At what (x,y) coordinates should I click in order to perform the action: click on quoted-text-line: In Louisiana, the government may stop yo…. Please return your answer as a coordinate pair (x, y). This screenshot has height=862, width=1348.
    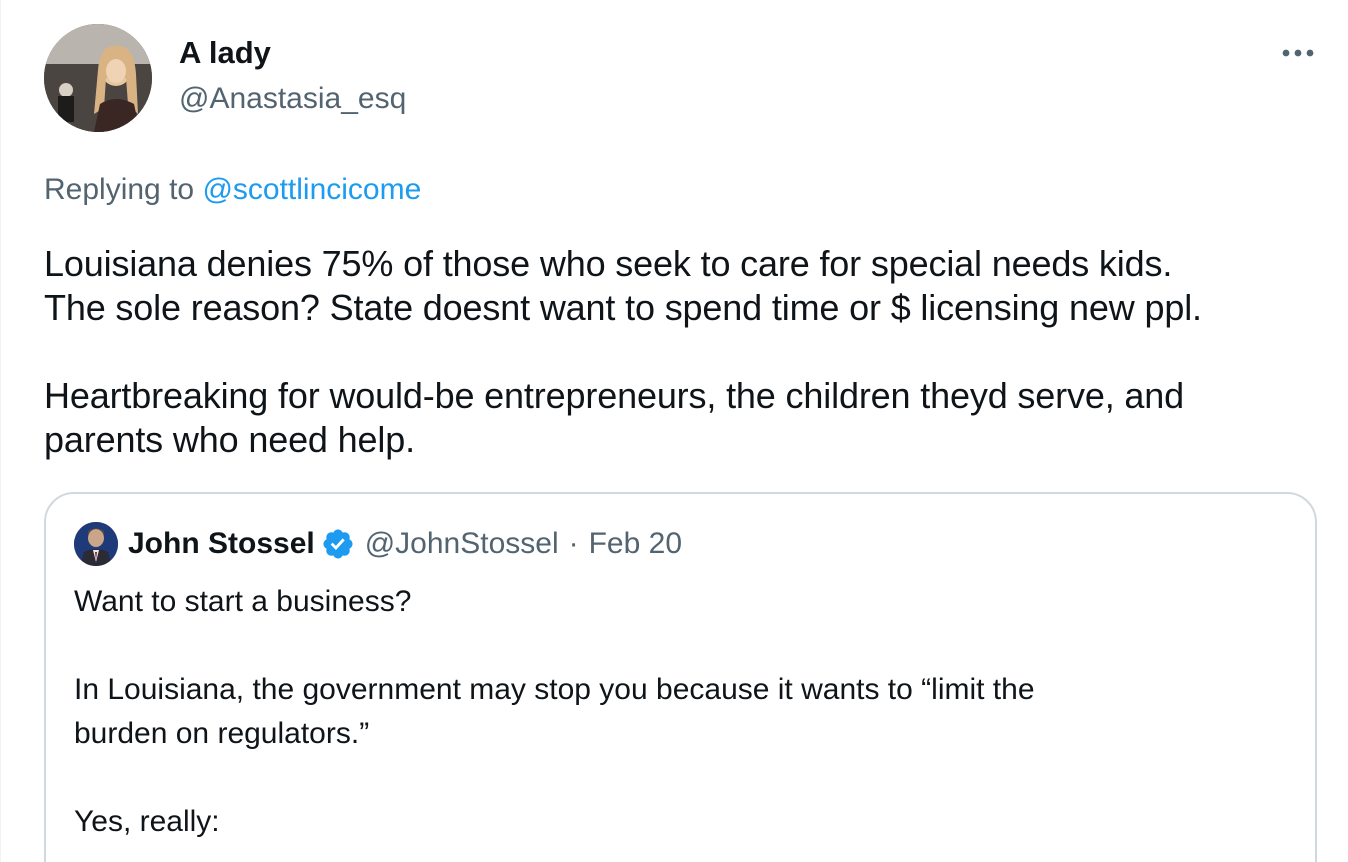
    Looking at the image, I should click on (554, 689).